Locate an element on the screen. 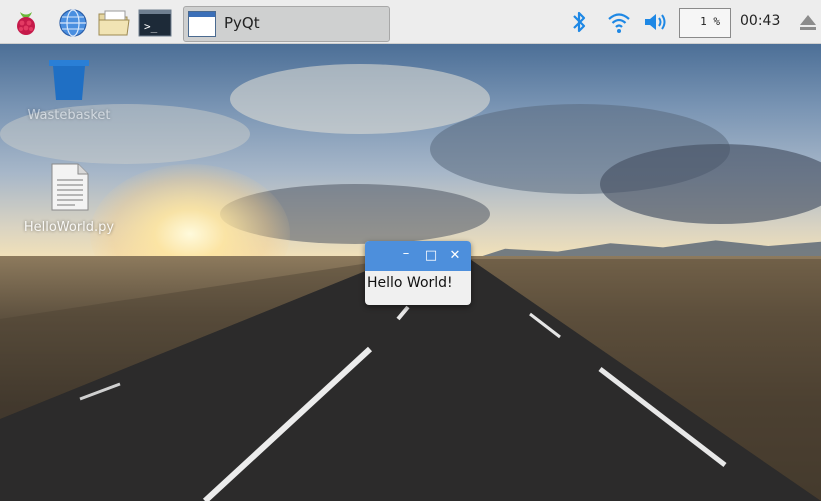 This screenshot has height=501, width=821. cpu-usage-label: 1 % is located at coordinates (710, 21).